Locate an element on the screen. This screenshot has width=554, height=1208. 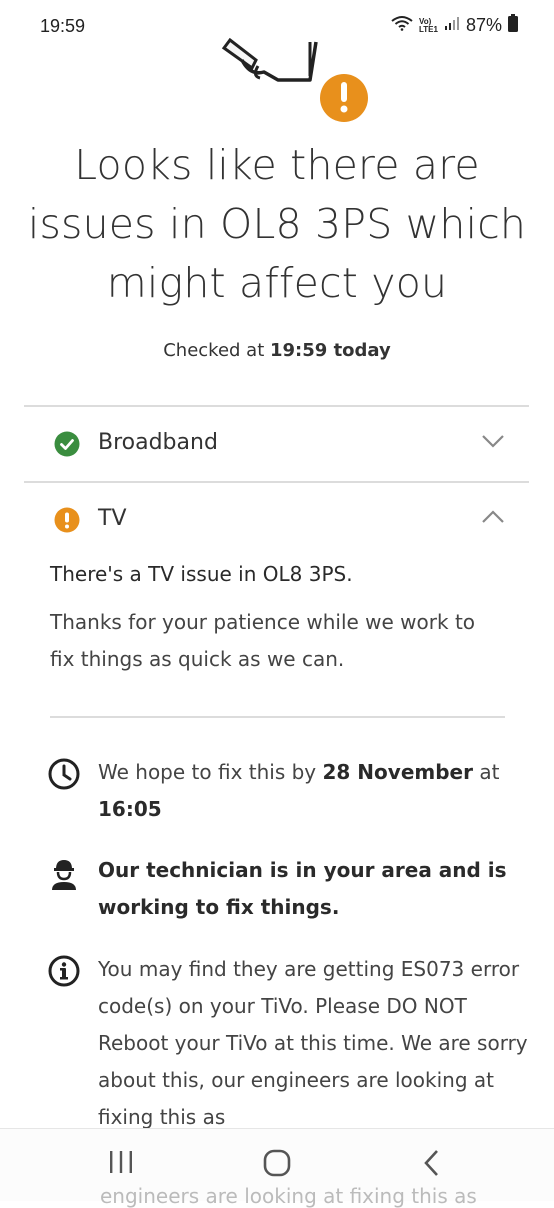
accordion-tv: TV is located at coordinates (276, 520).